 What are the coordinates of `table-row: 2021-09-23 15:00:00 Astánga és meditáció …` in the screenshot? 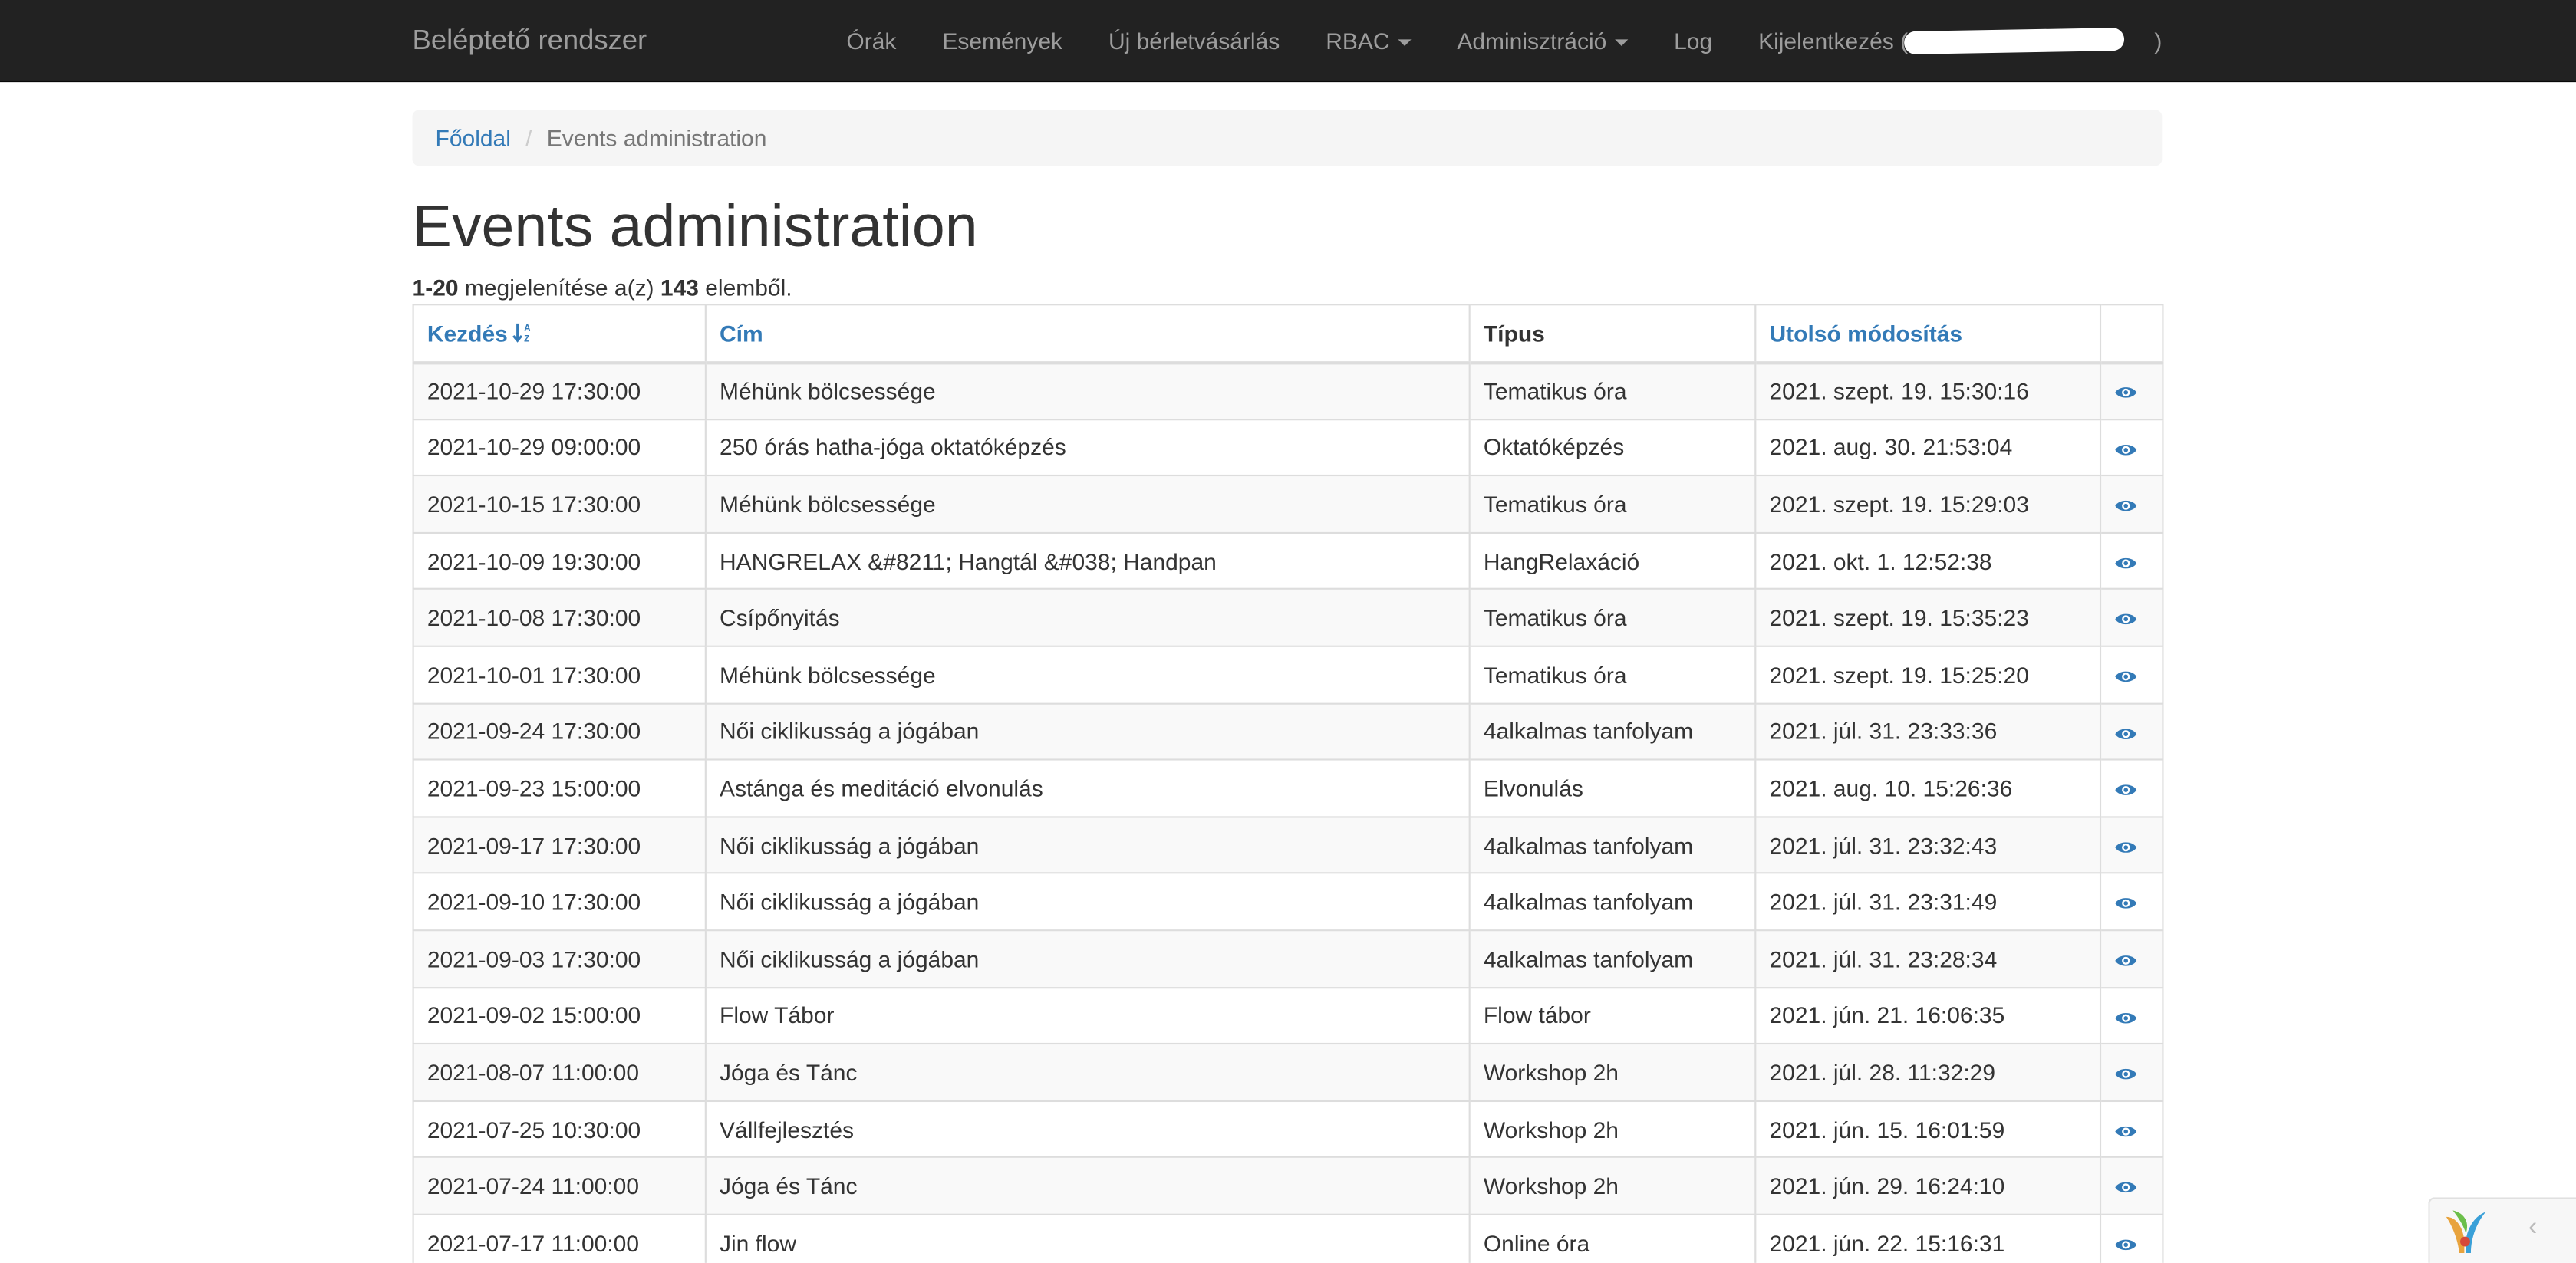 It's located at (1288, 787).